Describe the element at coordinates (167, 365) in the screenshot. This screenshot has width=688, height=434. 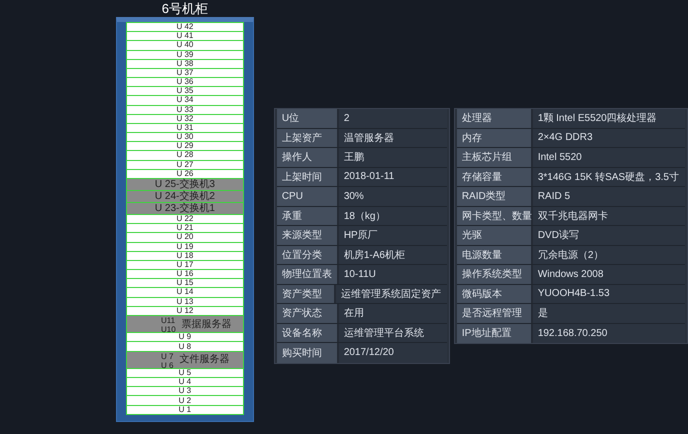
I see `unit-label: U 6` at that location.